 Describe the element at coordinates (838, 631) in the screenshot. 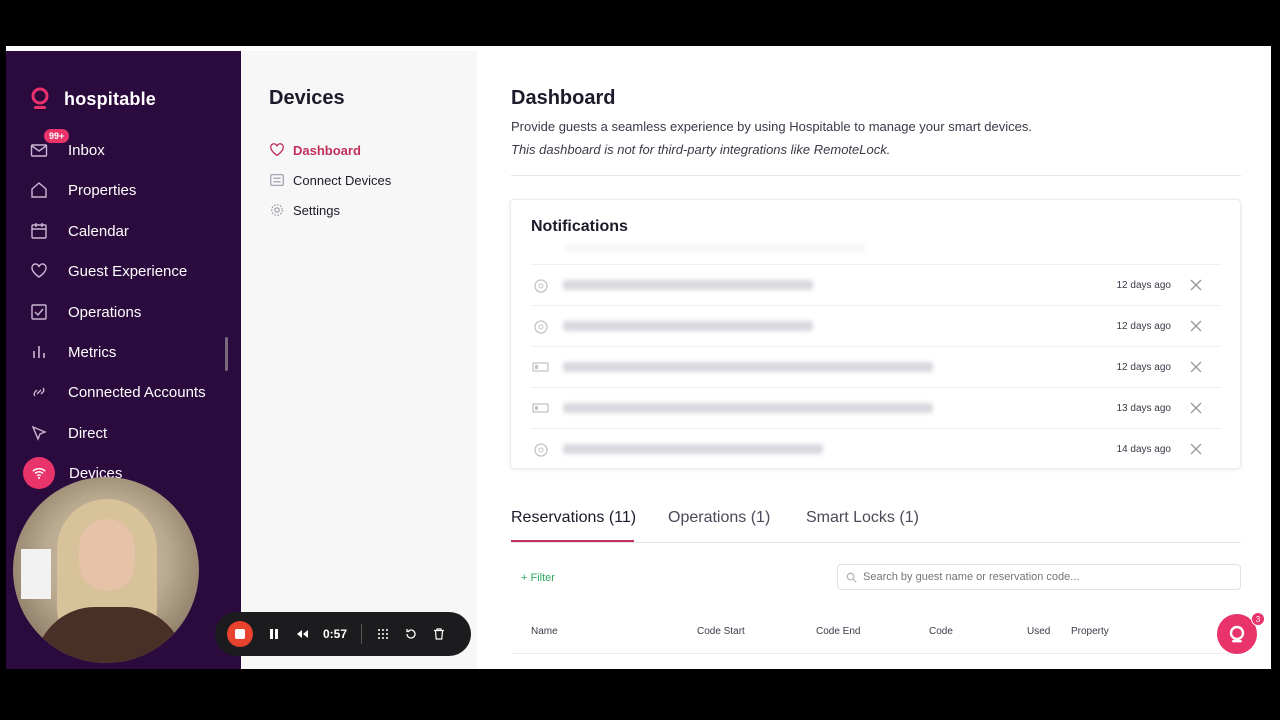

I see `column-header-code-end: Code End` at that location.